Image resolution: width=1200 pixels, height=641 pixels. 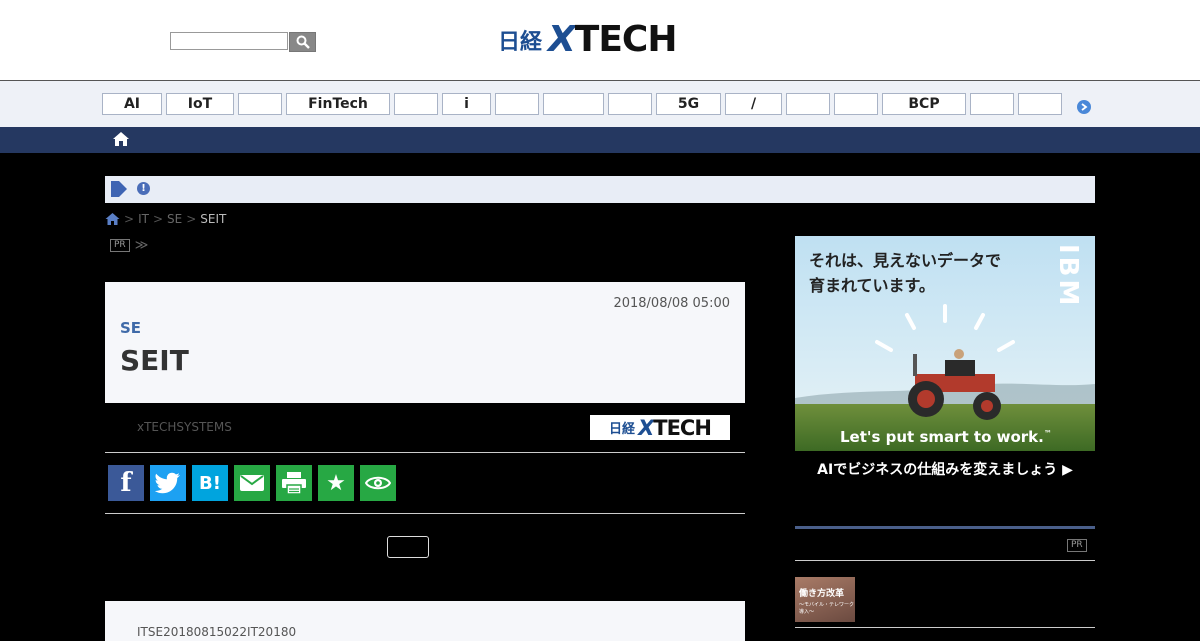 I want to click on twitter-share-button, so click(x=168, y=483).